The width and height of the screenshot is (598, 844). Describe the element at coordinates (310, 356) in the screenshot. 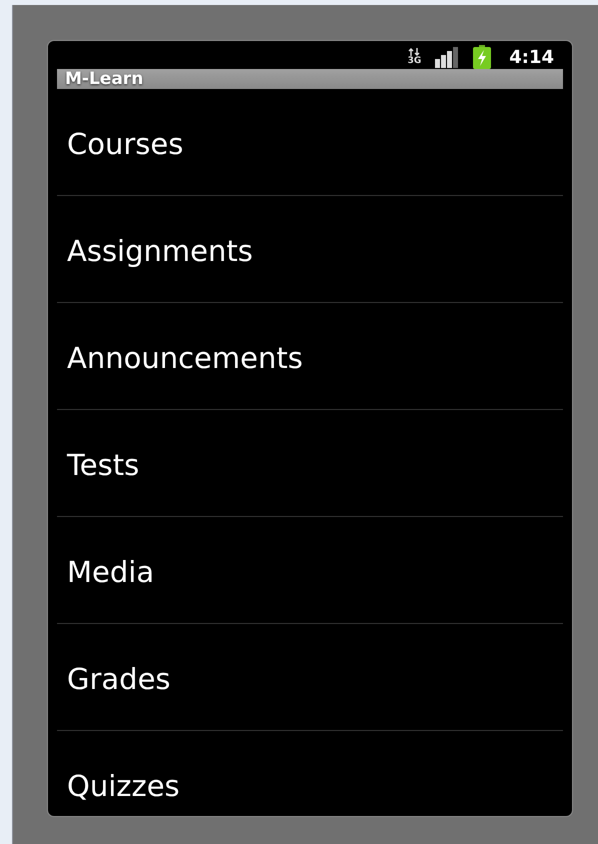

I see `menu-item: Announcements` at that location.